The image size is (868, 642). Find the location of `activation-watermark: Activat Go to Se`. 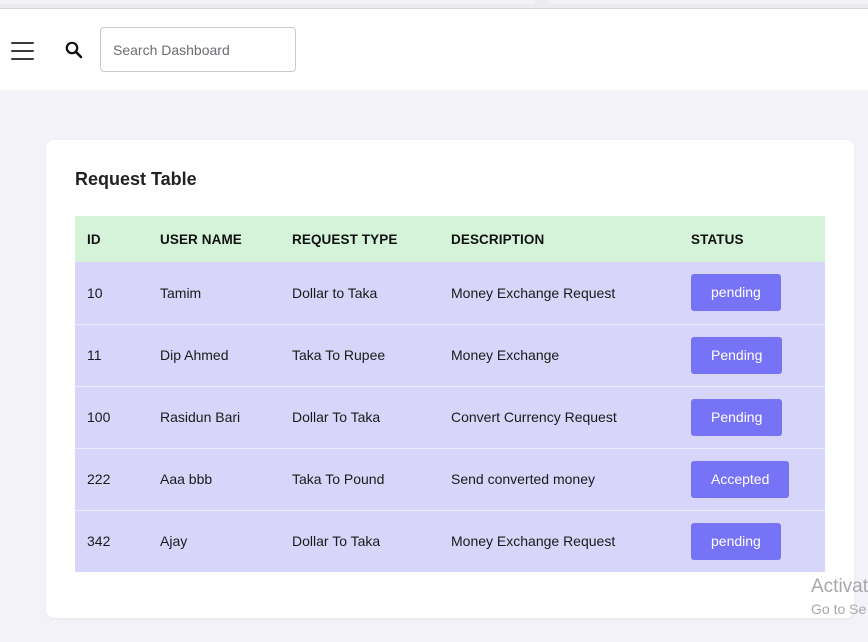

activation-watermark: Activat Go to Se is located at coordinates (839, 598).